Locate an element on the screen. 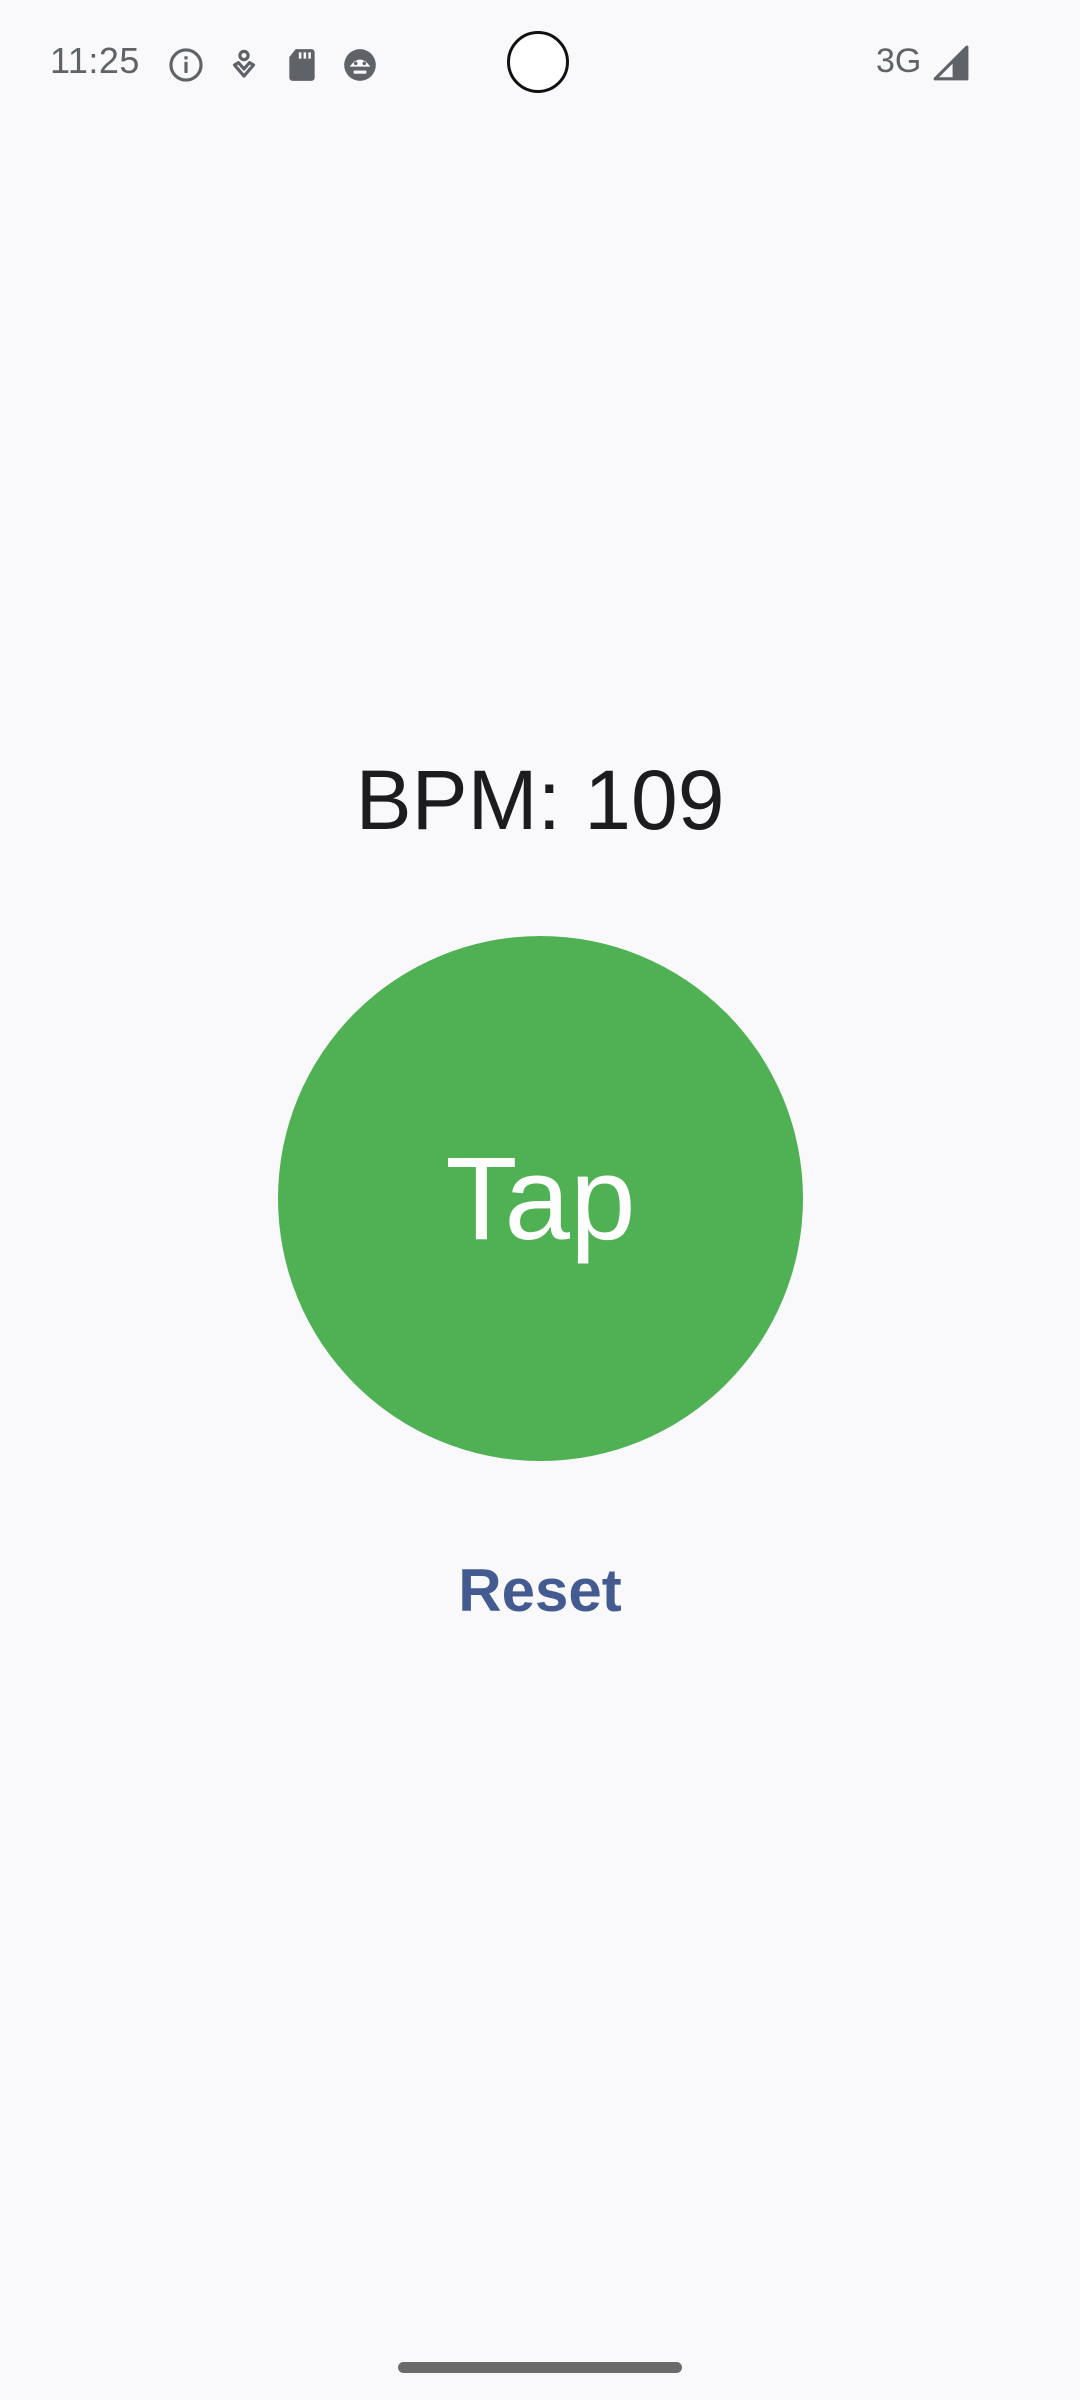  network-type: 3G is located at coordinates (899, 61).